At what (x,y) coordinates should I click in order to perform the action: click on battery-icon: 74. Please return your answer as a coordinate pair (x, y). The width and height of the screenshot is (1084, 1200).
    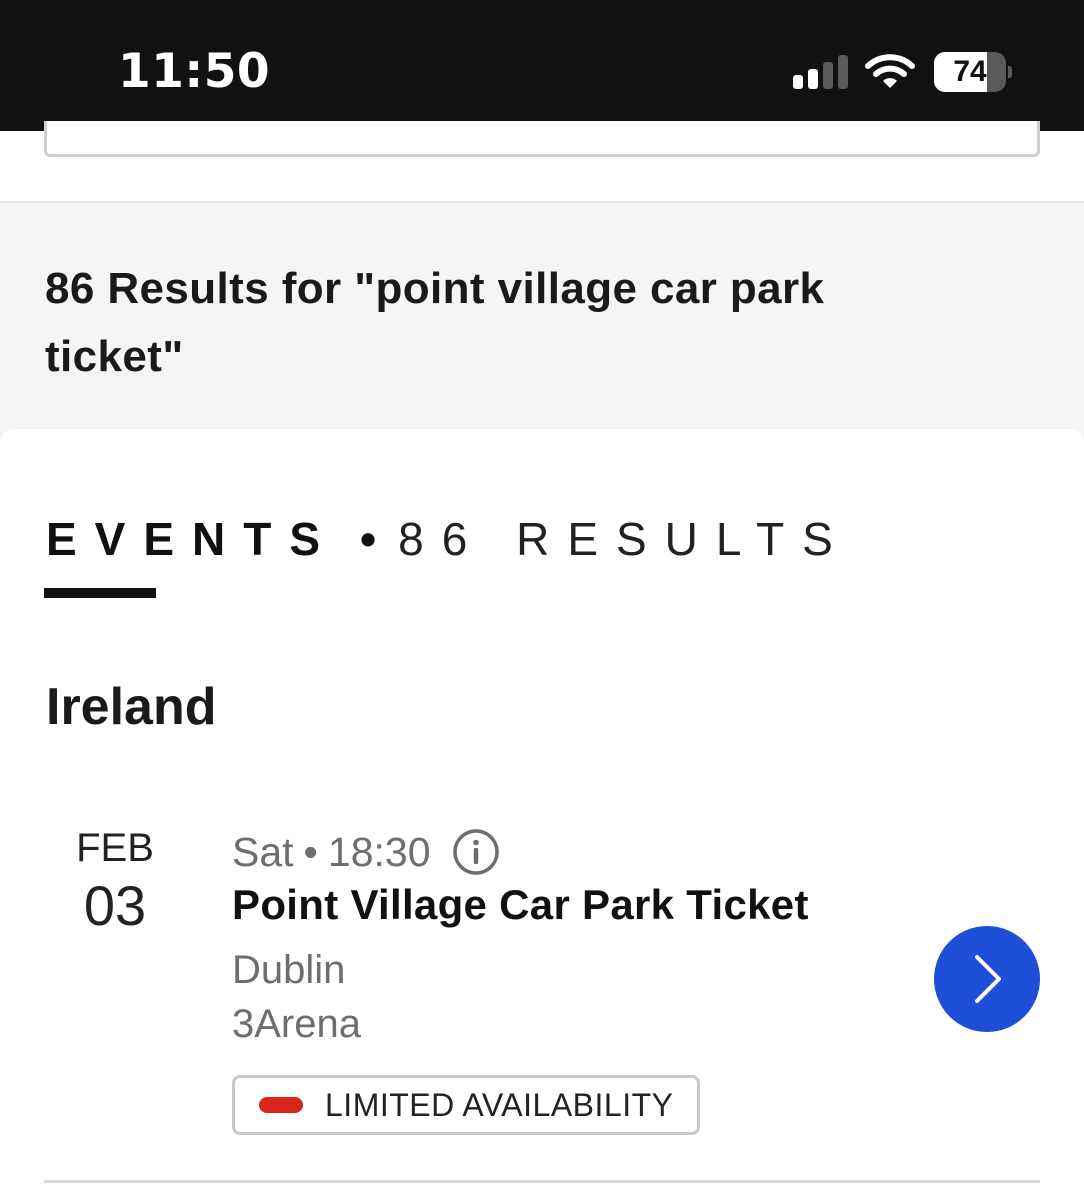
    Looking at the image, I should click on (973, 72).